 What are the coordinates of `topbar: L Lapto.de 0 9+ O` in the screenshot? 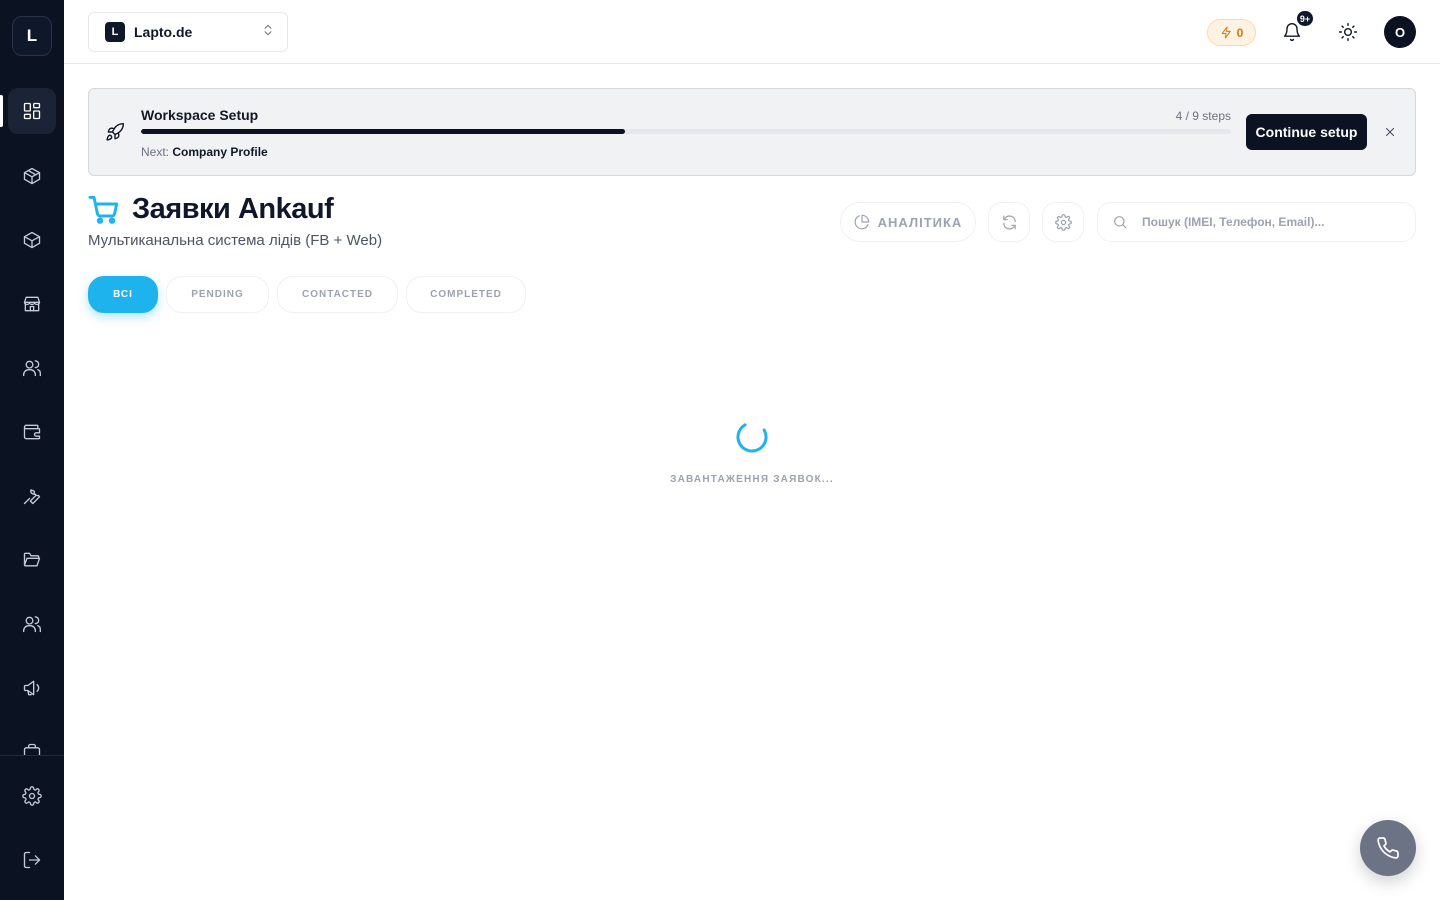 It's located at (752, 32).